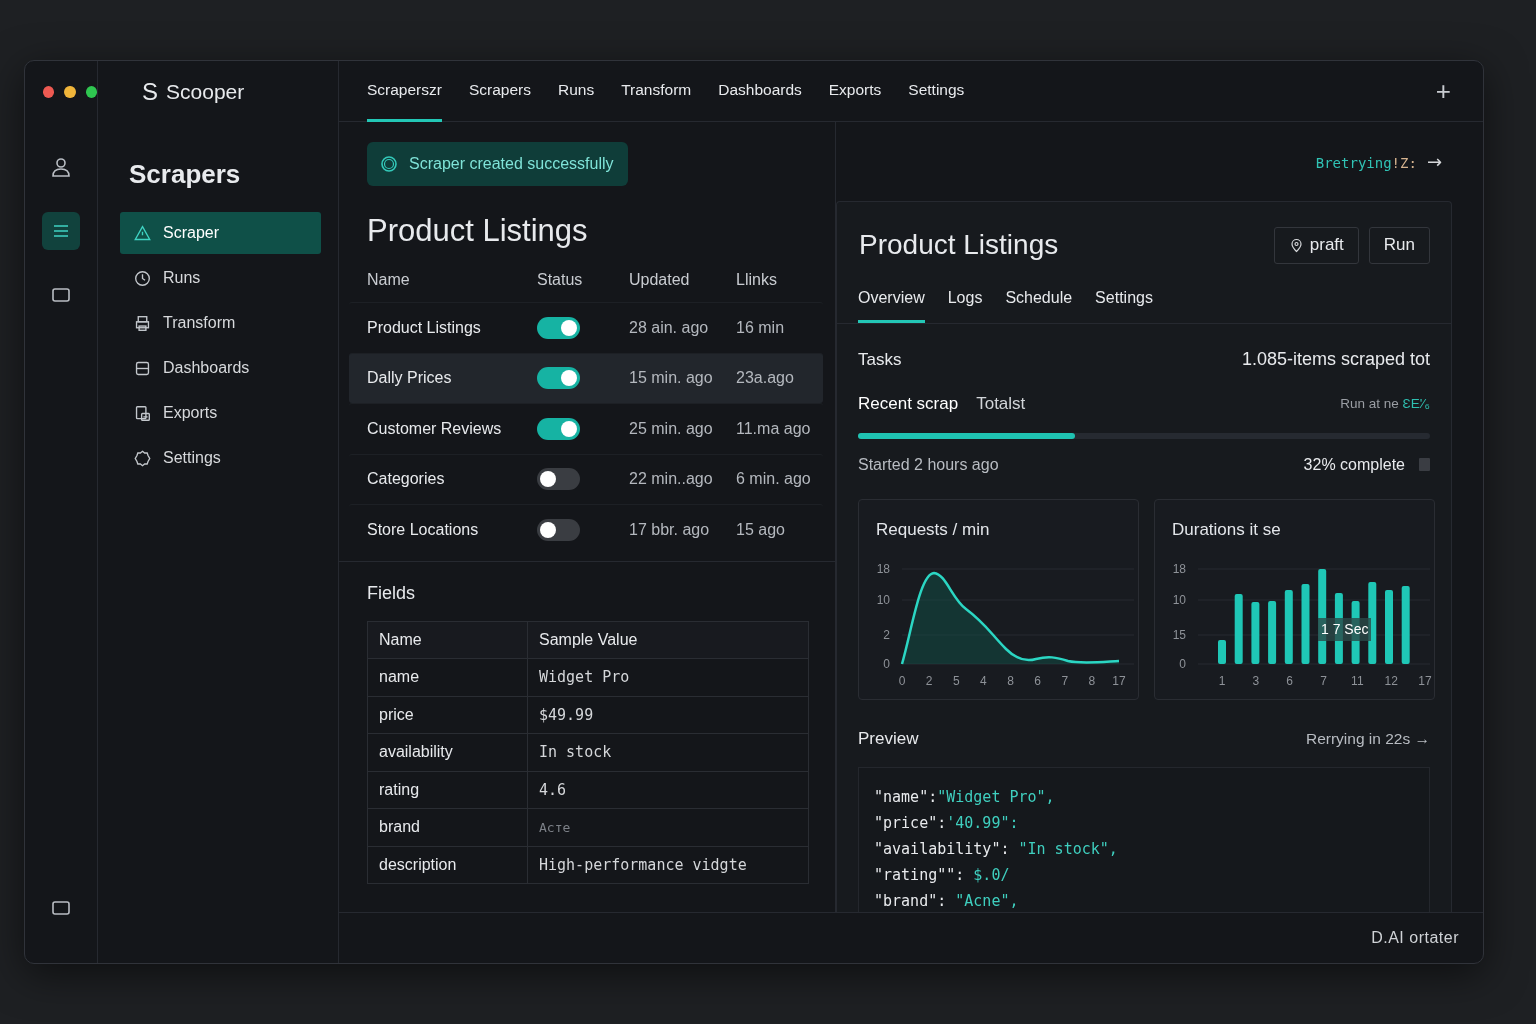  Describe the element at coordinates (220, 233) in the screenshot. I see `sidebar-item: Scraper` at that location.